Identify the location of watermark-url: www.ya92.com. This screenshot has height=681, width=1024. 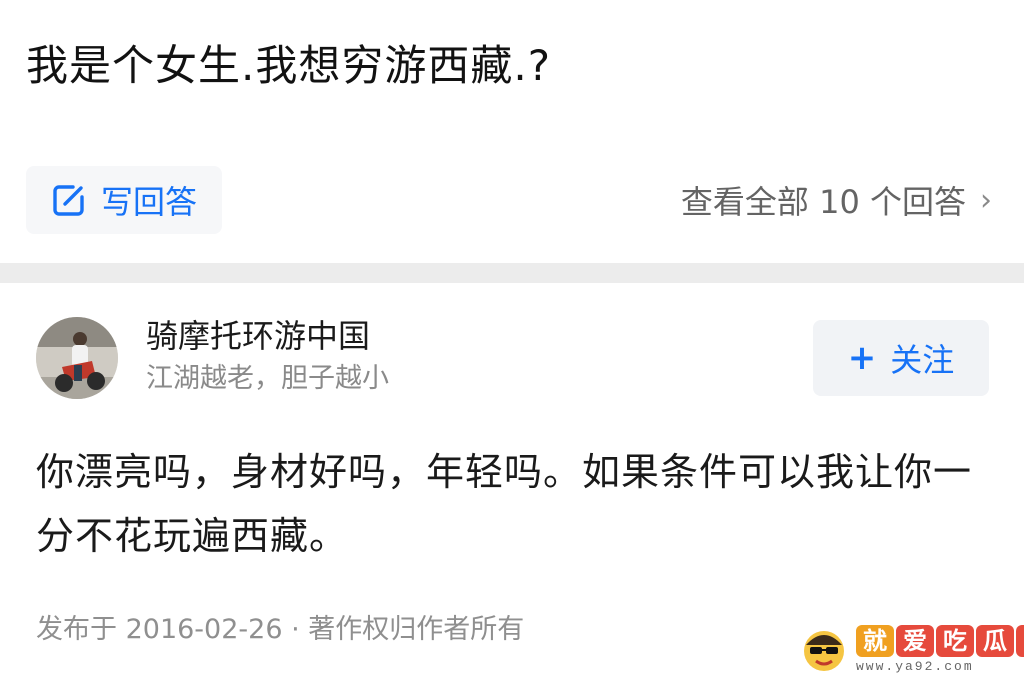
(915, 666).